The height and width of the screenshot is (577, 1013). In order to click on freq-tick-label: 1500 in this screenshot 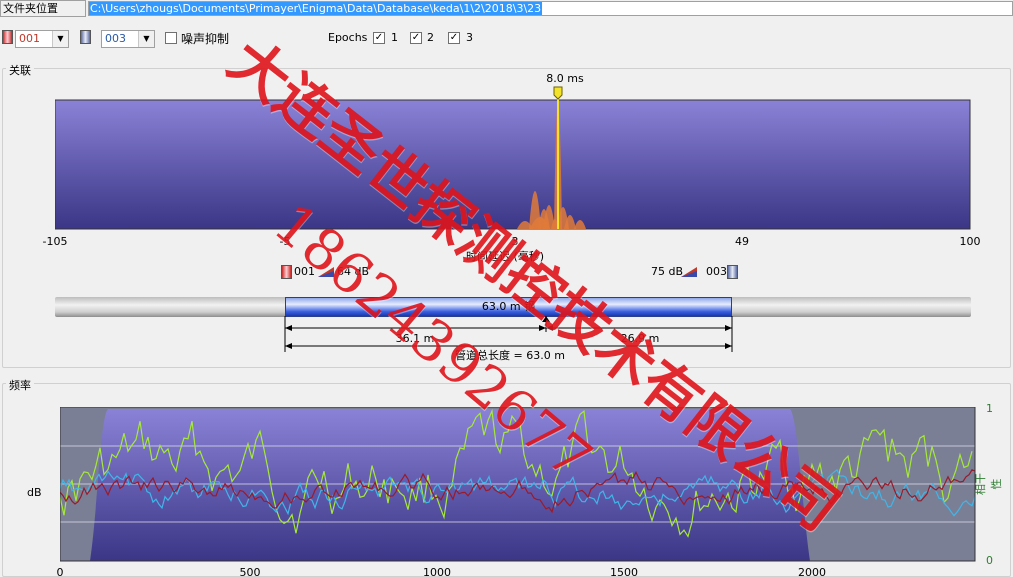, I will do `click(624, 571)`.